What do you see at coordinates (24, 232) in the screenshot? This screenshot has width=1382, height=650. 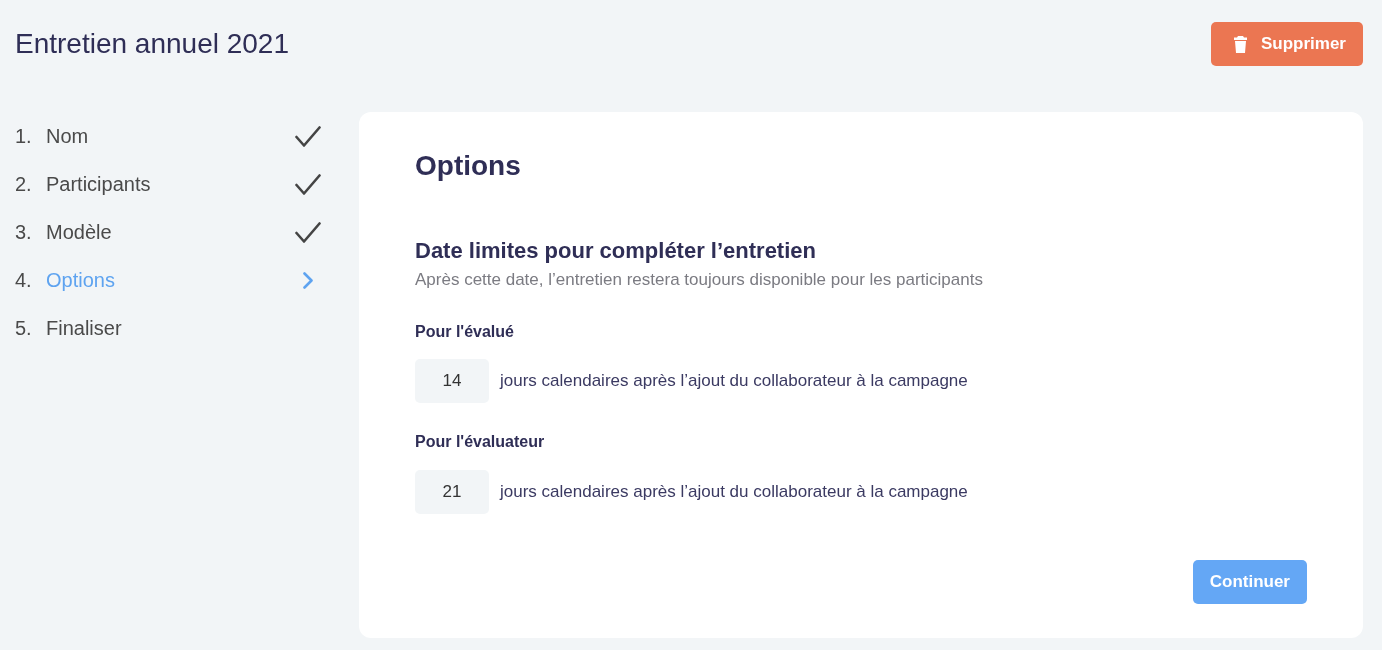 I see `step-number: 3.` at bounding box center [24, 232].